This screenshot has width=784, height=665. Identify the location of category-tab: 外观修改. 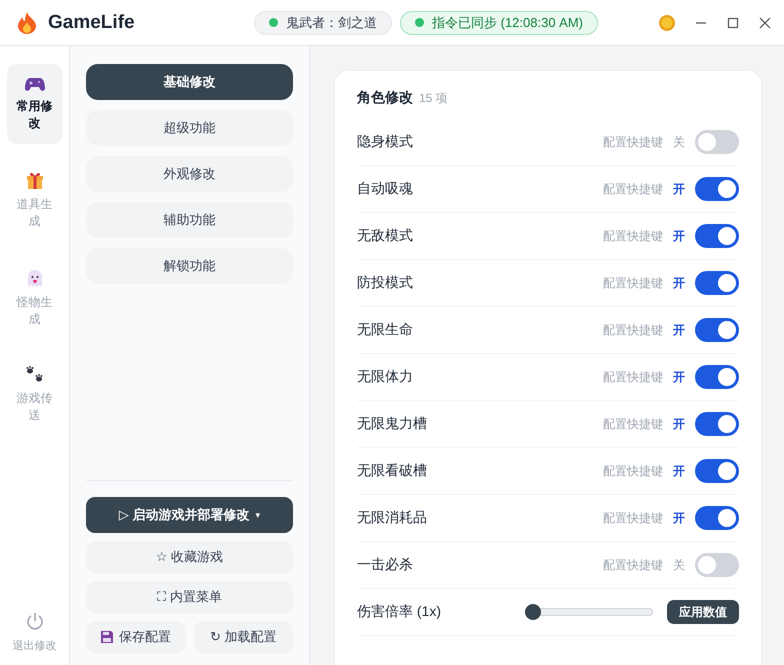
(189, 174).